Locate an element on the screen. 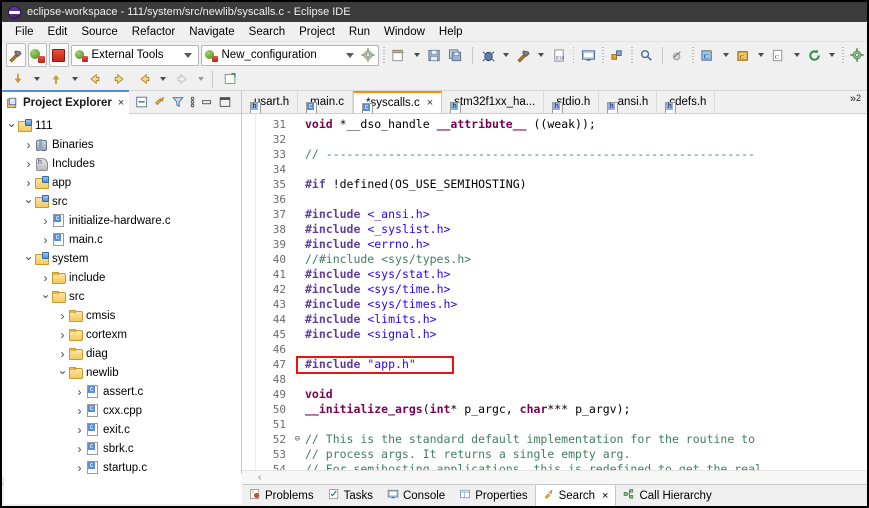 The width and height of the screenshot is (869, 508). new-editor-button is located at coordinates (230, 79).